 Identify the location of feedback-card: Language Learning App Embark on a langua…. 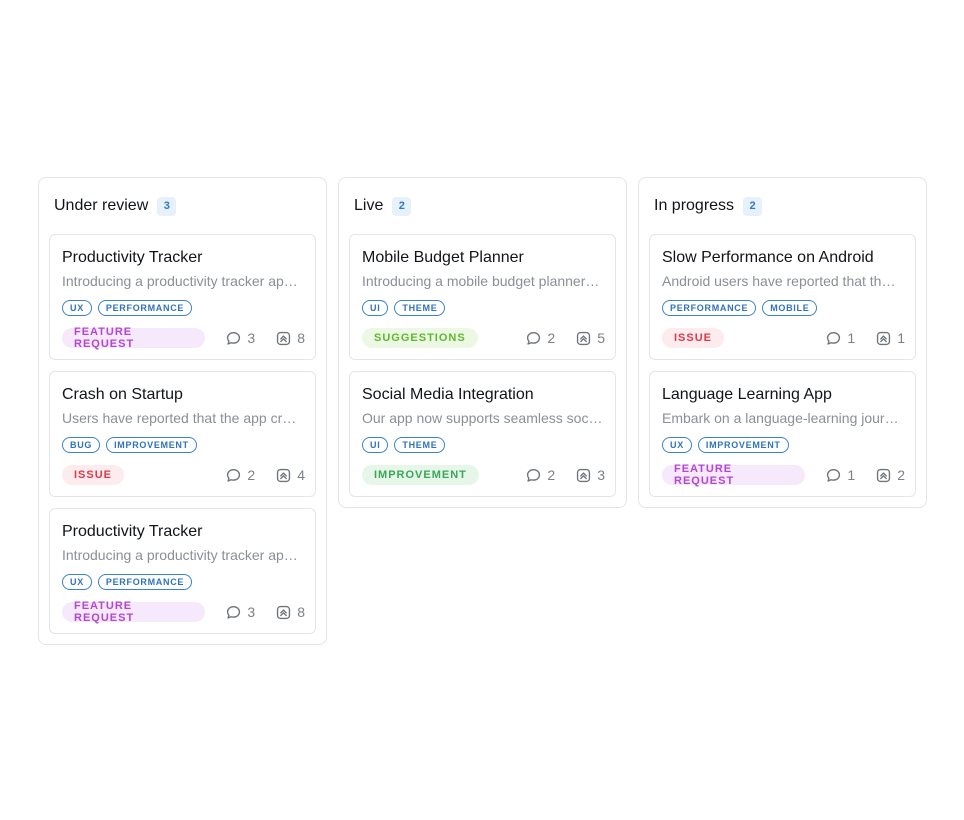
(782, 434).